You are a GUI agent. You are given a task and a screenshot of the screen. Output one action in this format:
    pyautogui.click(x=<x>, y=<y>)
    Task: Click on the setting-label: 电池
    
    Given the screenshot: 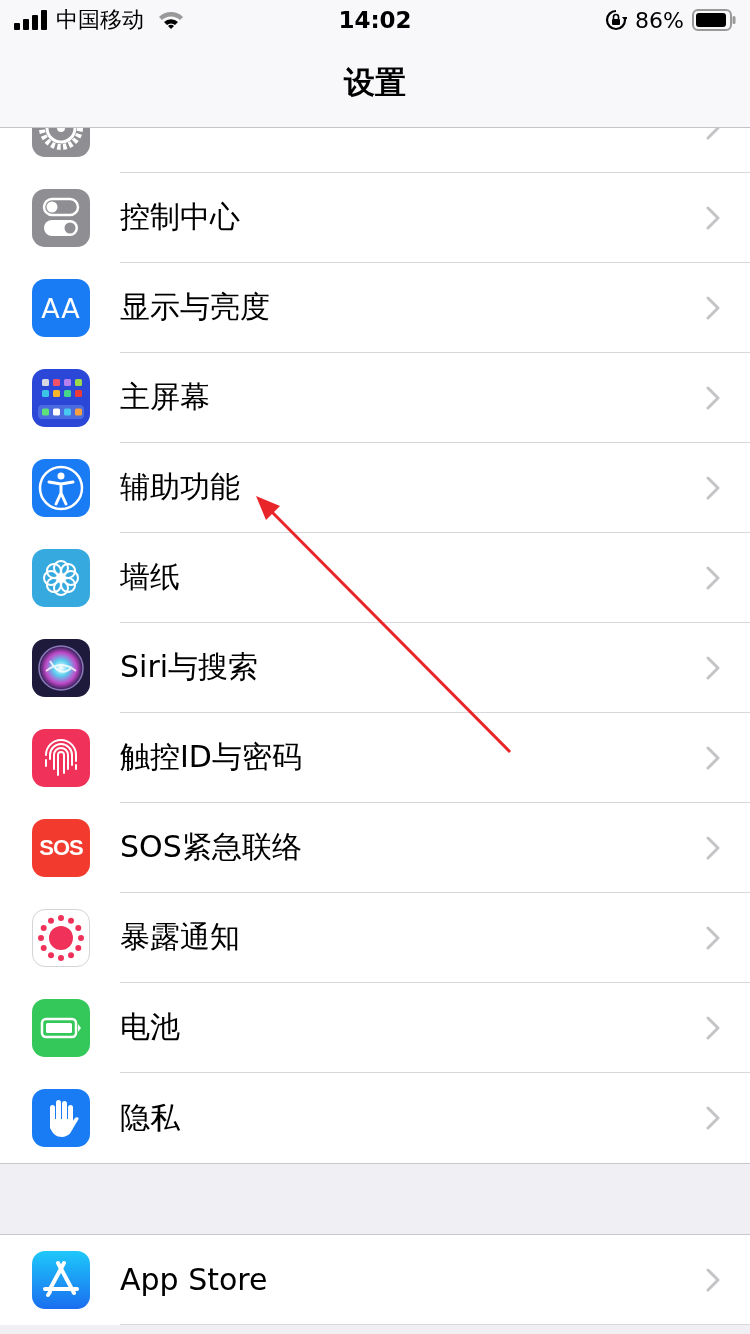 What is the action you would take?
    pyautogui.click(x=413, y=1027)
    